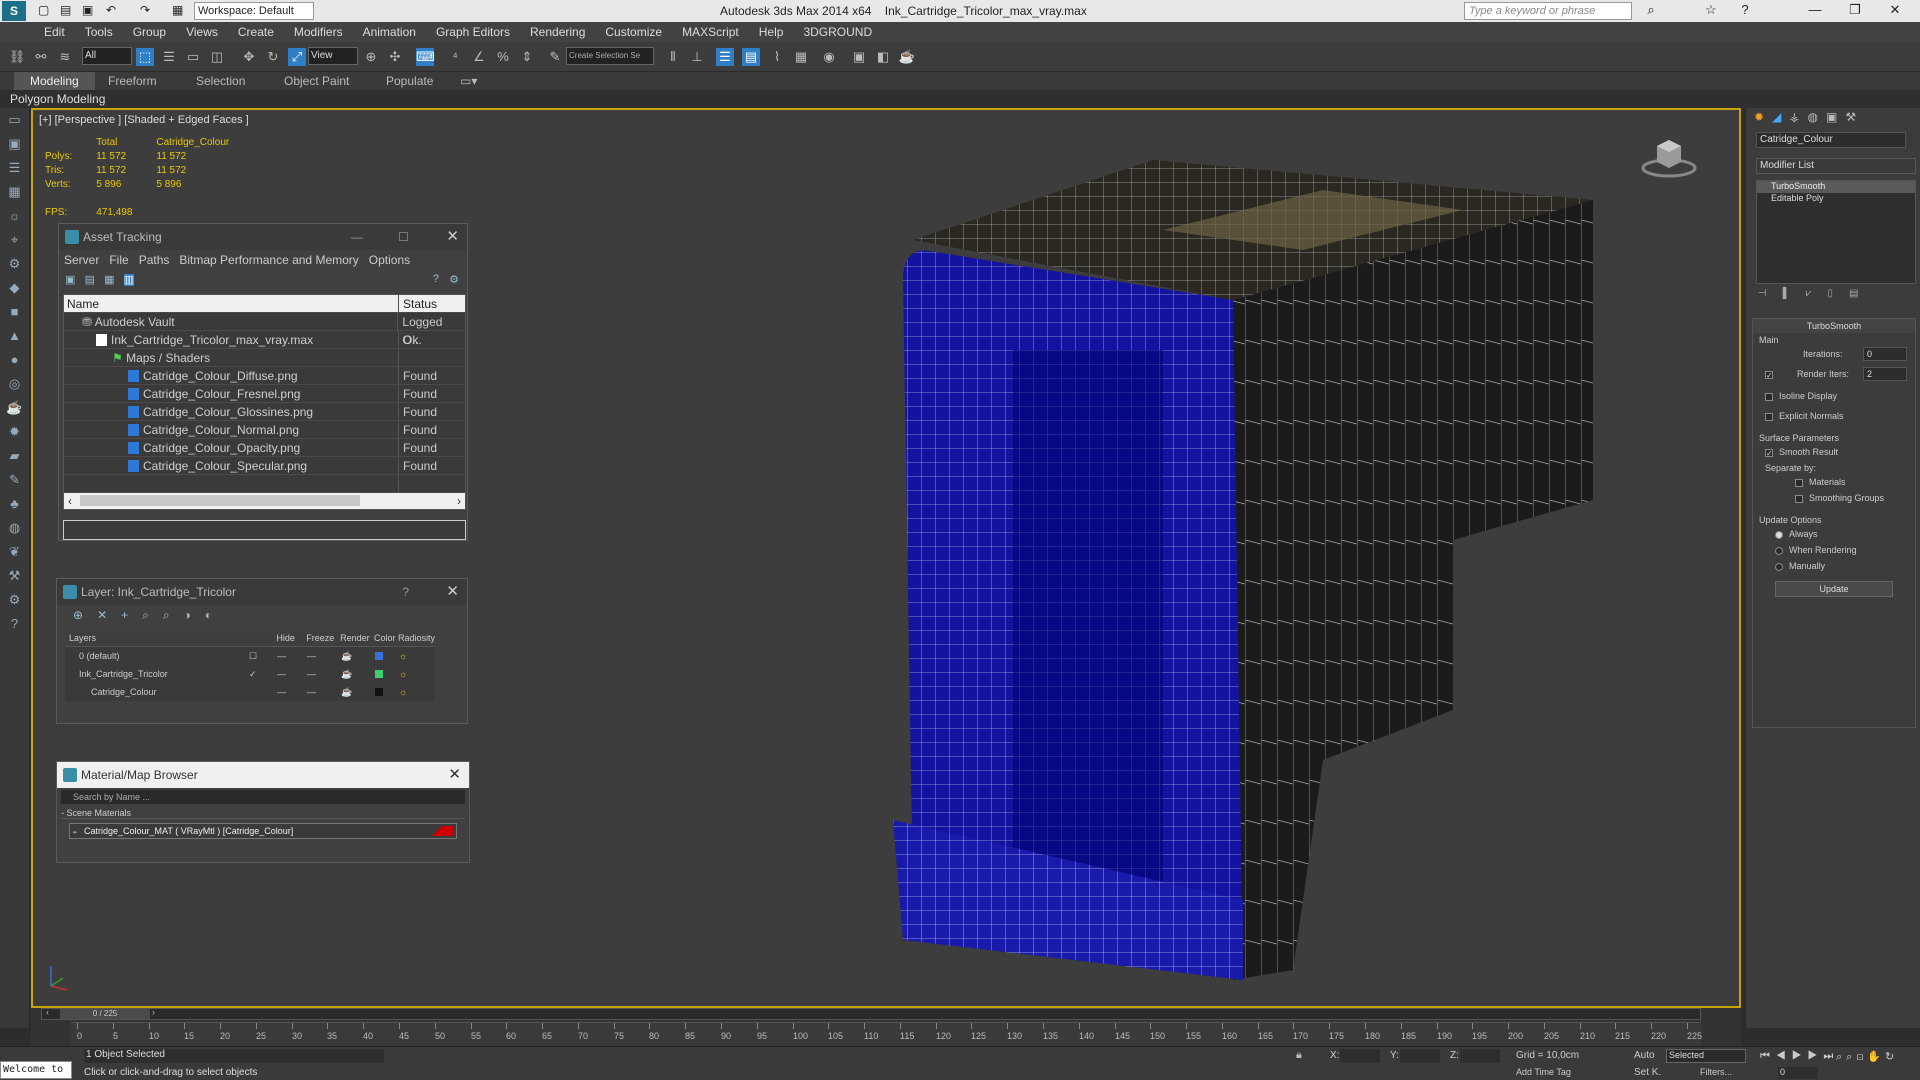 This screenshot has height=1080, width=1920. What do you see at coordinates (1836, 187) in the screenshot?
I see `stack-item-turbosmooth: TurboSmooth` at bounding box center [1836, 187].